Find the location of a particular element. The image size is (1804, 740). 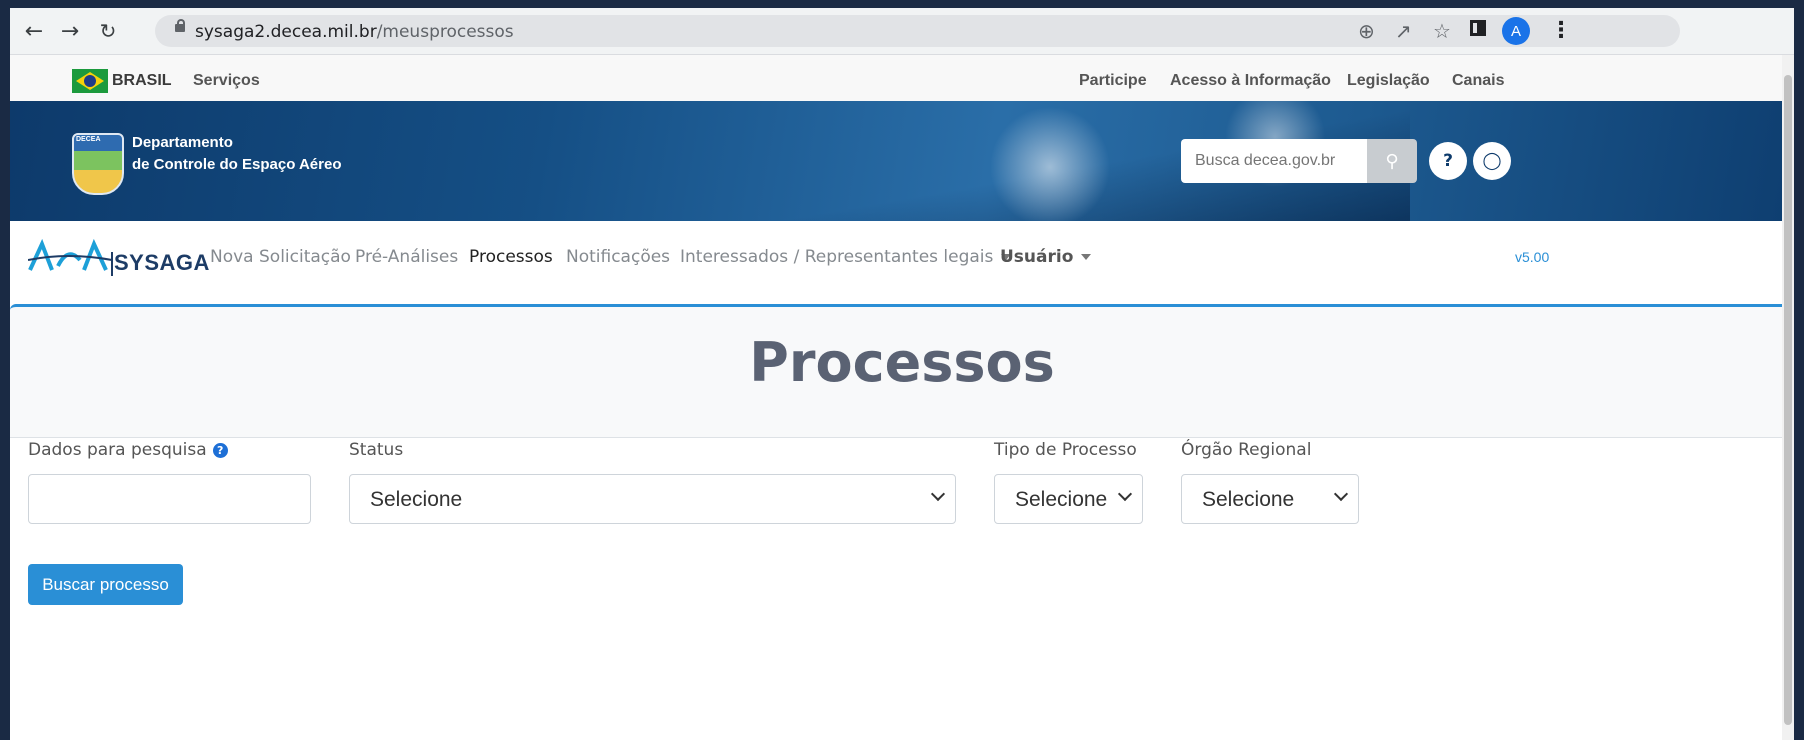

version-label: v5.00 is located at coordinates (1532, 257).